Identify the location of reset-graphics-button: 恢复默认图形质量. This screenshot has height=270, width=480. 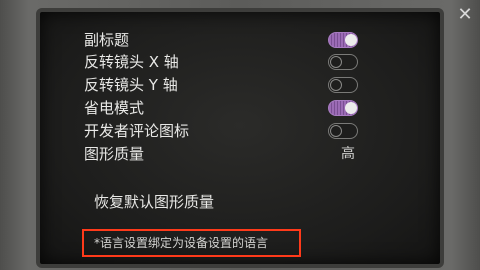
(154, 202).